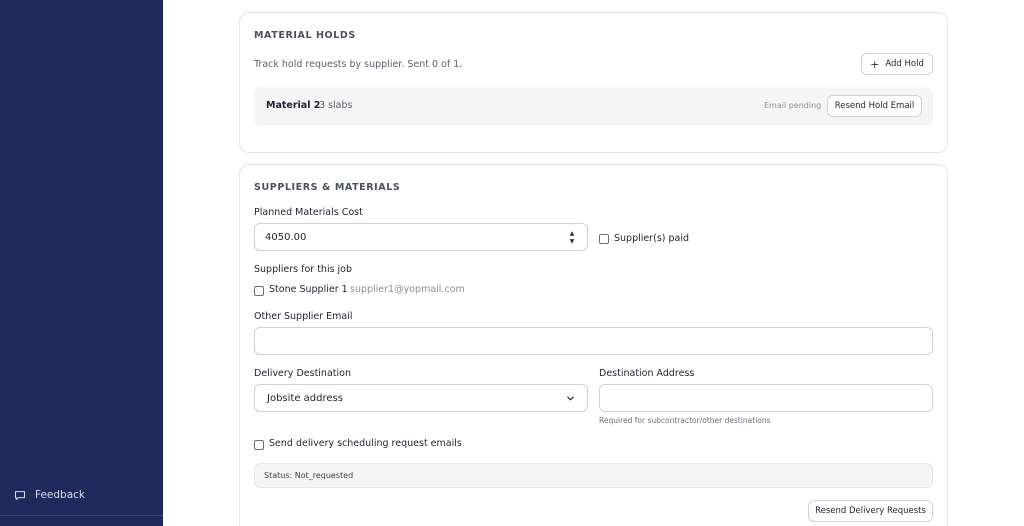 The height and width of the screenshot is (526, 1024). What do you see at coordinates (305, 35) in the screenshot?
I see `material-holds-title: MATERIAL HOLDS` at bounding box center [305, 35].